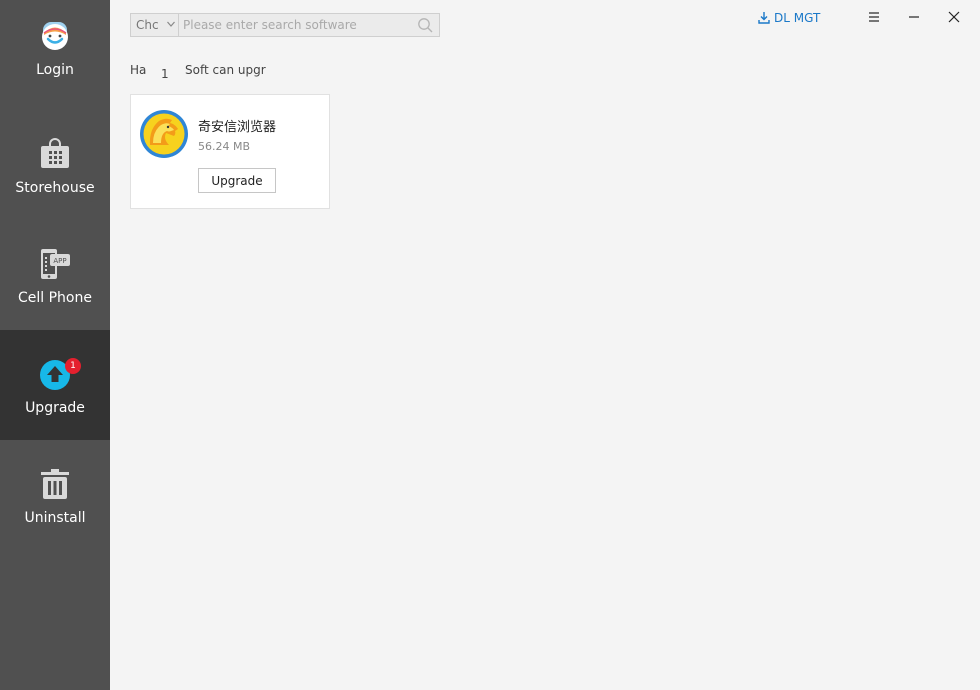  Describe the element at coordinates (55, 385) in the screenshot. I see `sidebar-item-upgrade: 1 Upgrade` at that location.